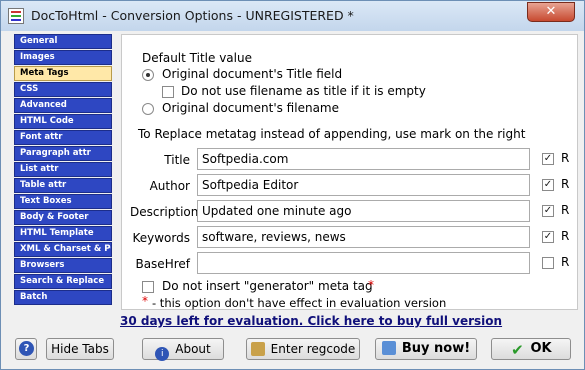 The height and width of the screenshot is (370, 585). Describe the element at coordinates (63, 201) in the screenshot. I see `nav-tab-text-boxes: Text Boxes` at that location.